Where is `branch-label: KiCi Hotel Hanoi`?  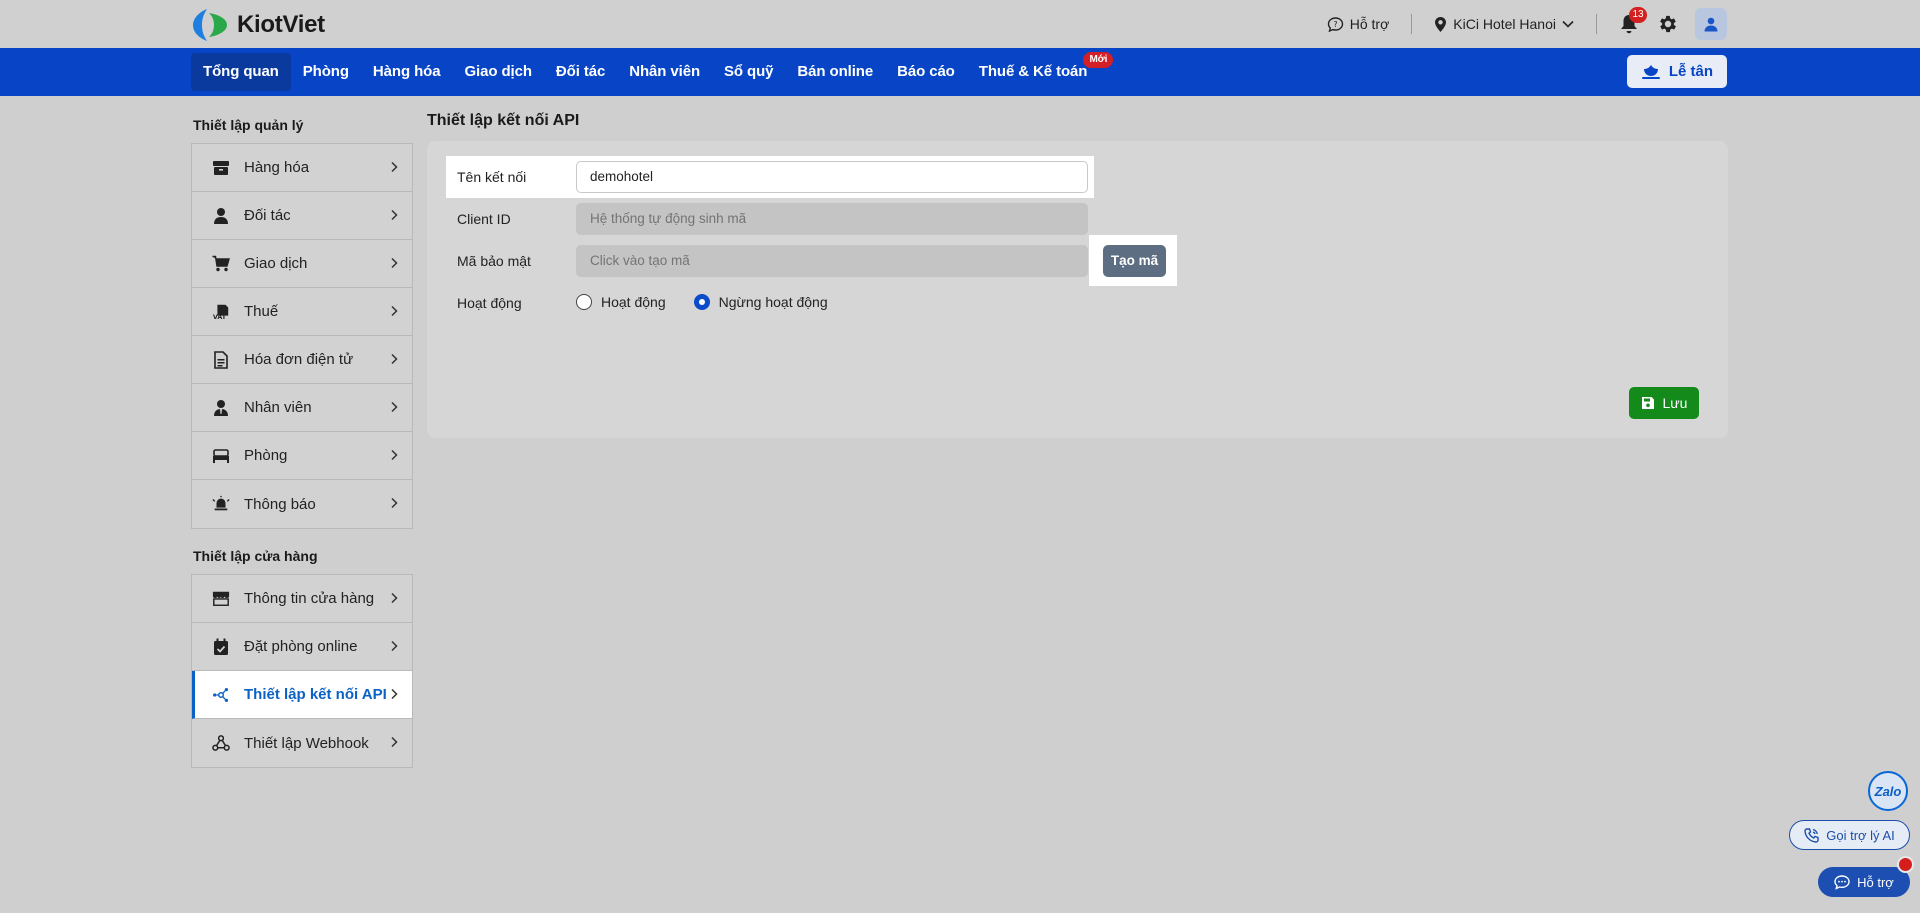
branch-label: KiCi Hotel Hanoi is located at coordinates (1504, 24).